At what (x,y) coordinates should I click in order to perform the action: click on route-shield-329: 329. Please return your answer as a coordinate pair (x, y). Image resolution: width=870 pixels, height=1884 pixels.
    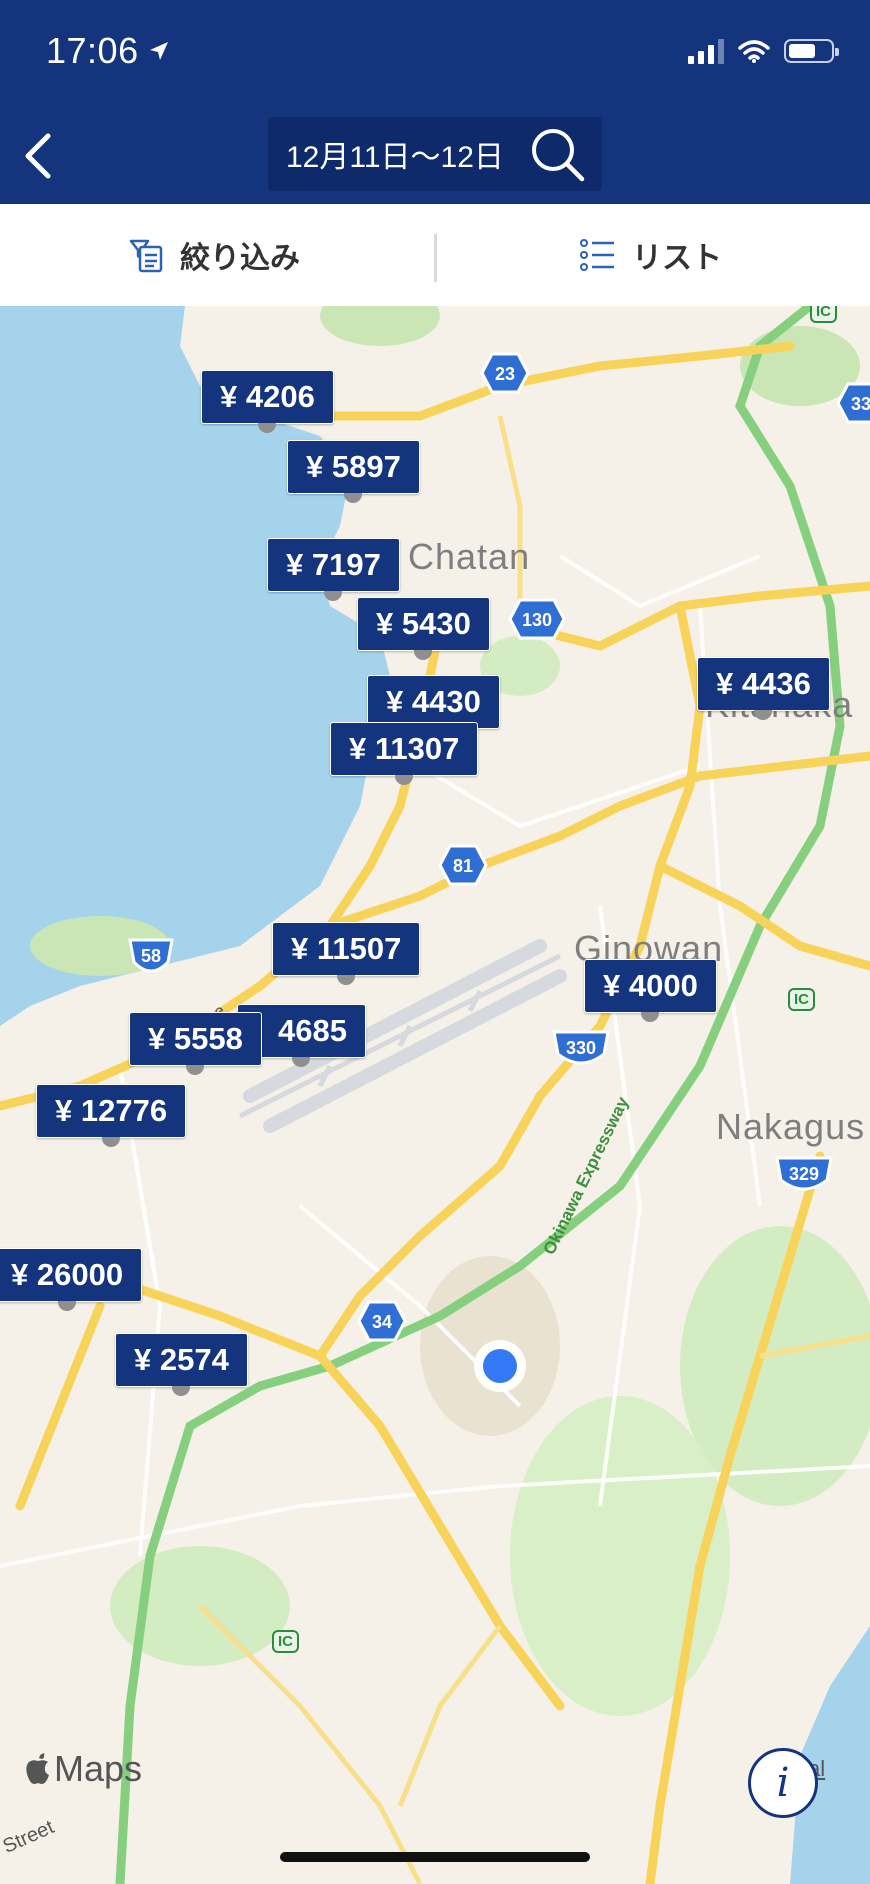
    Looking at the image, I should click on (804, 1175).